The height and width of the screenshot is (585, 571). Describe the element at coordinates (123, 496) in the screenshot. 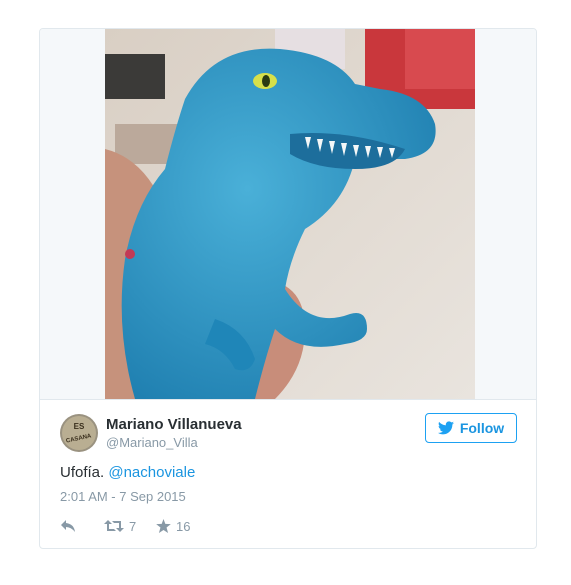

I see `tweet-timestamp: 2:01 AM - 7 Sep 2015` at that location.